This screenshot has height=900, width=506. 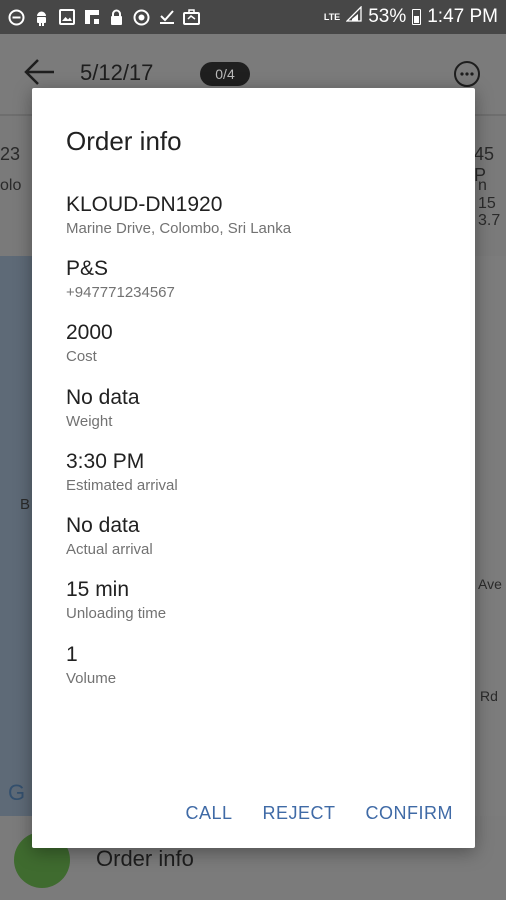 What do you see at coordinates (40, 74) in the screenshot?
I see `back-arrow-icon` at bounding box center [40, 74].